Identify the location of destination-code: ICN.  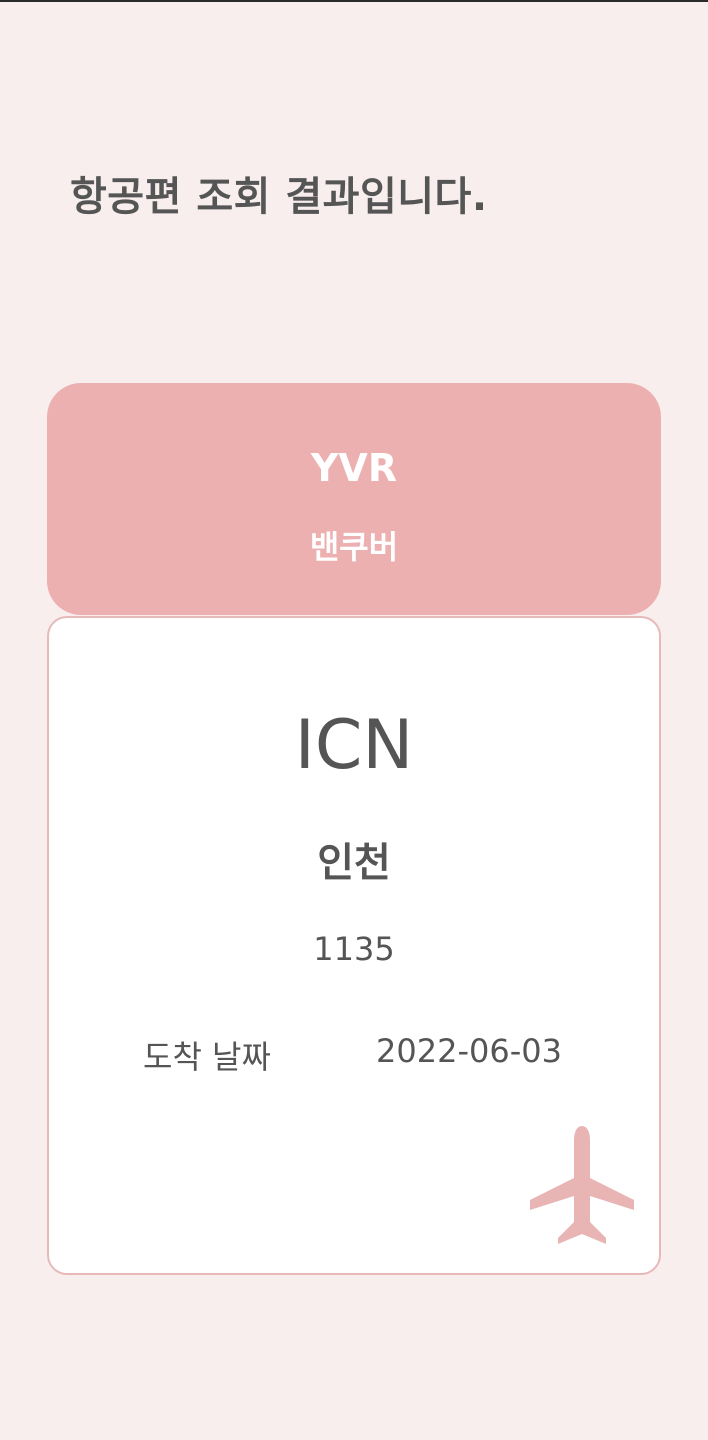
(354, 745).